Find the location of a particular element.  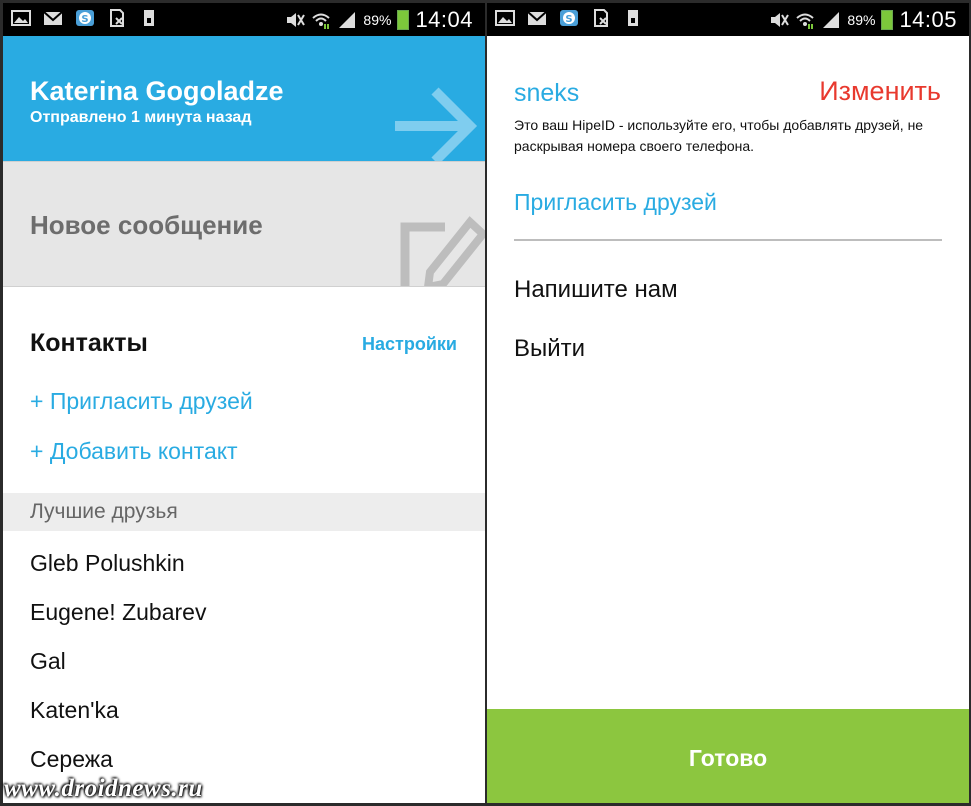

contacts-title: Контакты is located at coordinates (89, 343).